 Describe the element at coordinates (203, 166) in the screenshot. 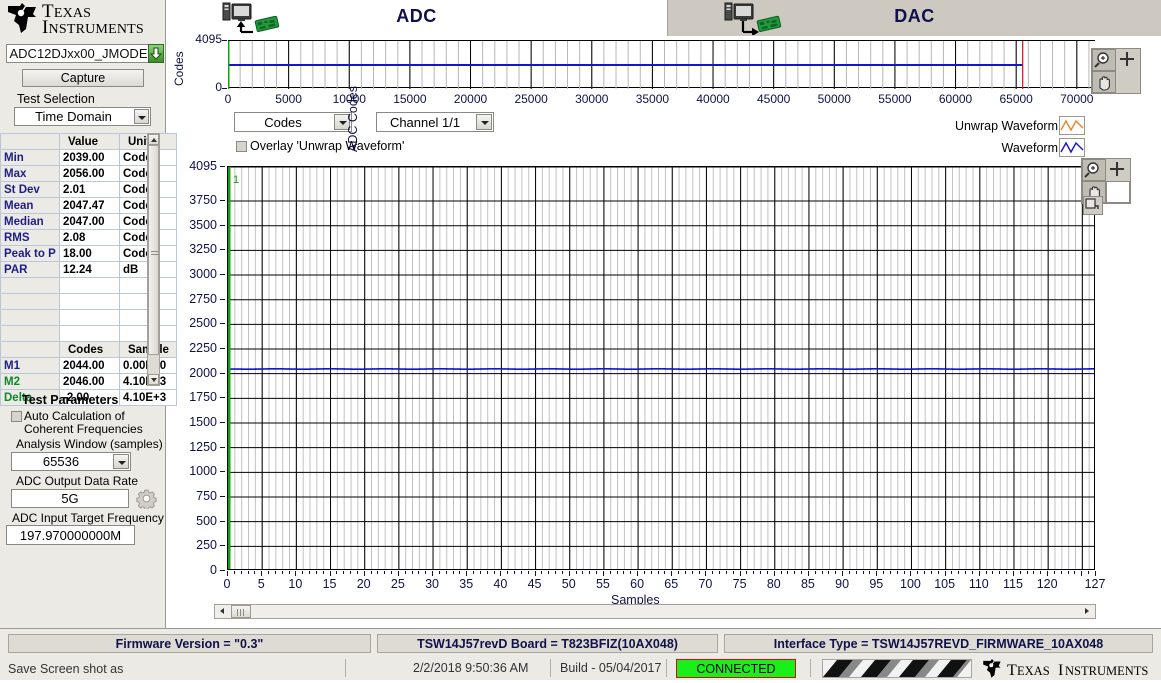

I see `waveform-y-tick: 4095` at that location.